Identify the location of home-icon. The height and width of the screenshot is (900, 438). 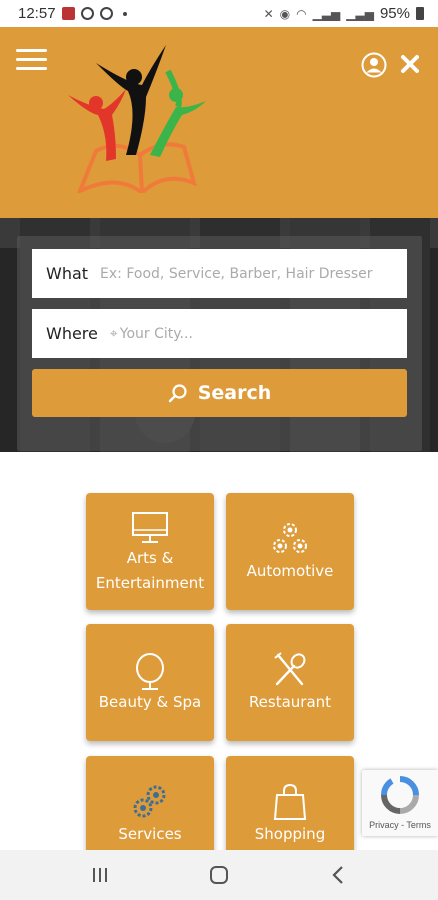
(219, 875).